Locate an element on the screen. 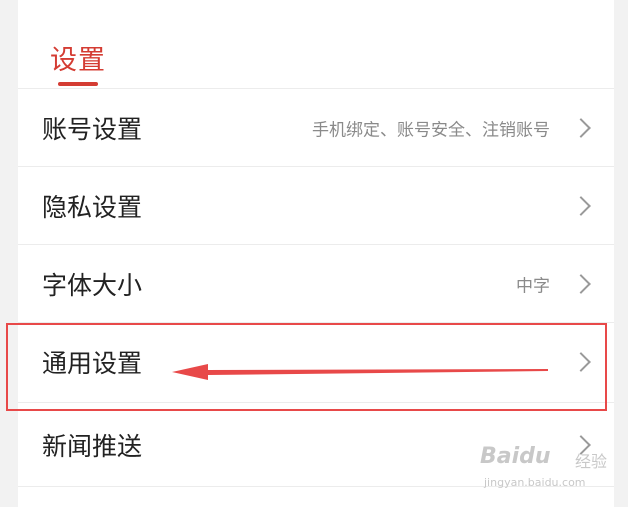 The image size is (628, 507). settings-row-font-size: 字体大小 中字 is located at coordinates (316, 283).